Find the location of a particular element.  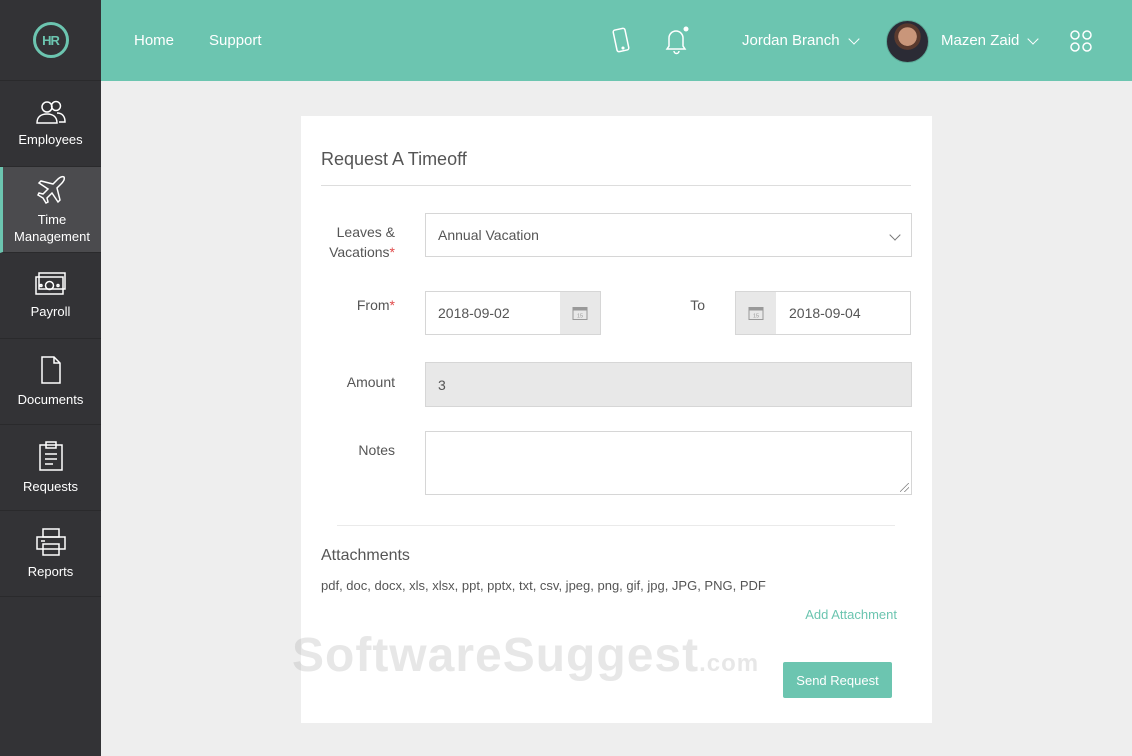

from-label: From* is located at coordinates (363, 305).